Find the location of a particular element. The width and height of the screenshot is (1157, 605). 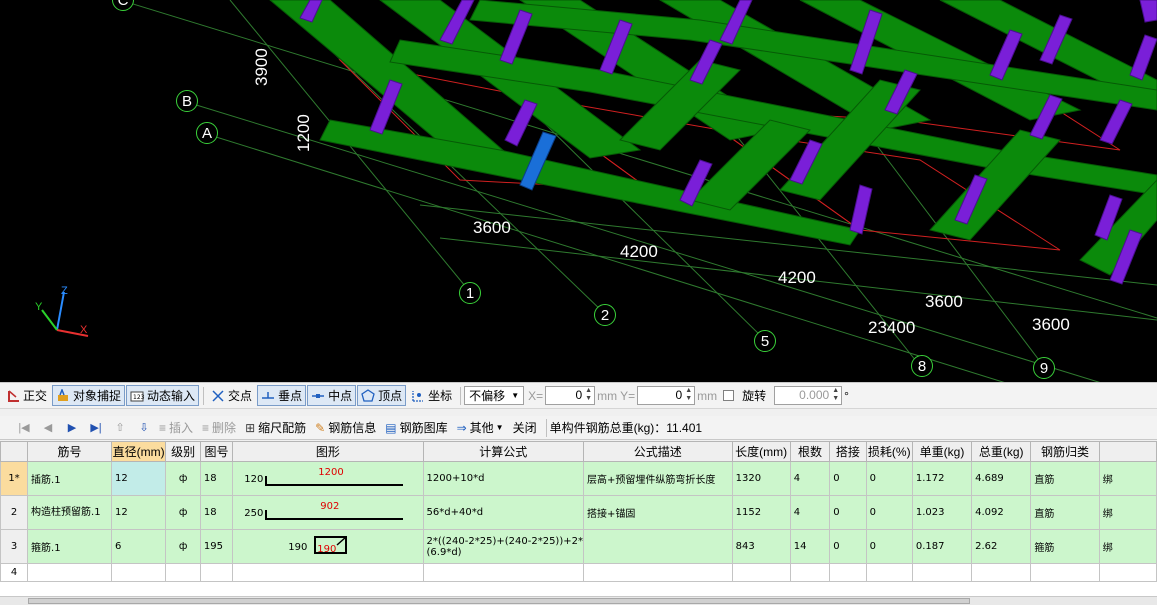

formula-header: 计算公式 is located at coordinates (503, 451).